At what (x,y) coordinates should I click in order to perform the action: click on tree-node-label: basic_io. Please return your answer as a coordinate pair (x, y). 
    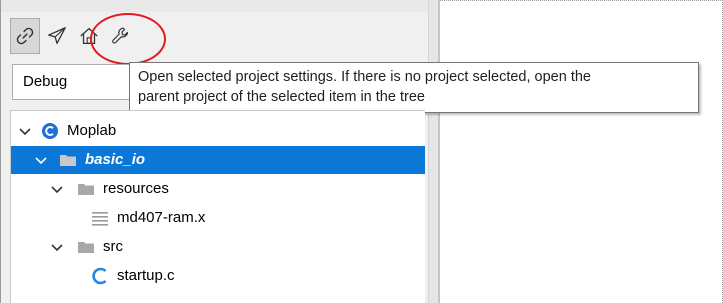
    Looking at the image, I should click on (115, 159).